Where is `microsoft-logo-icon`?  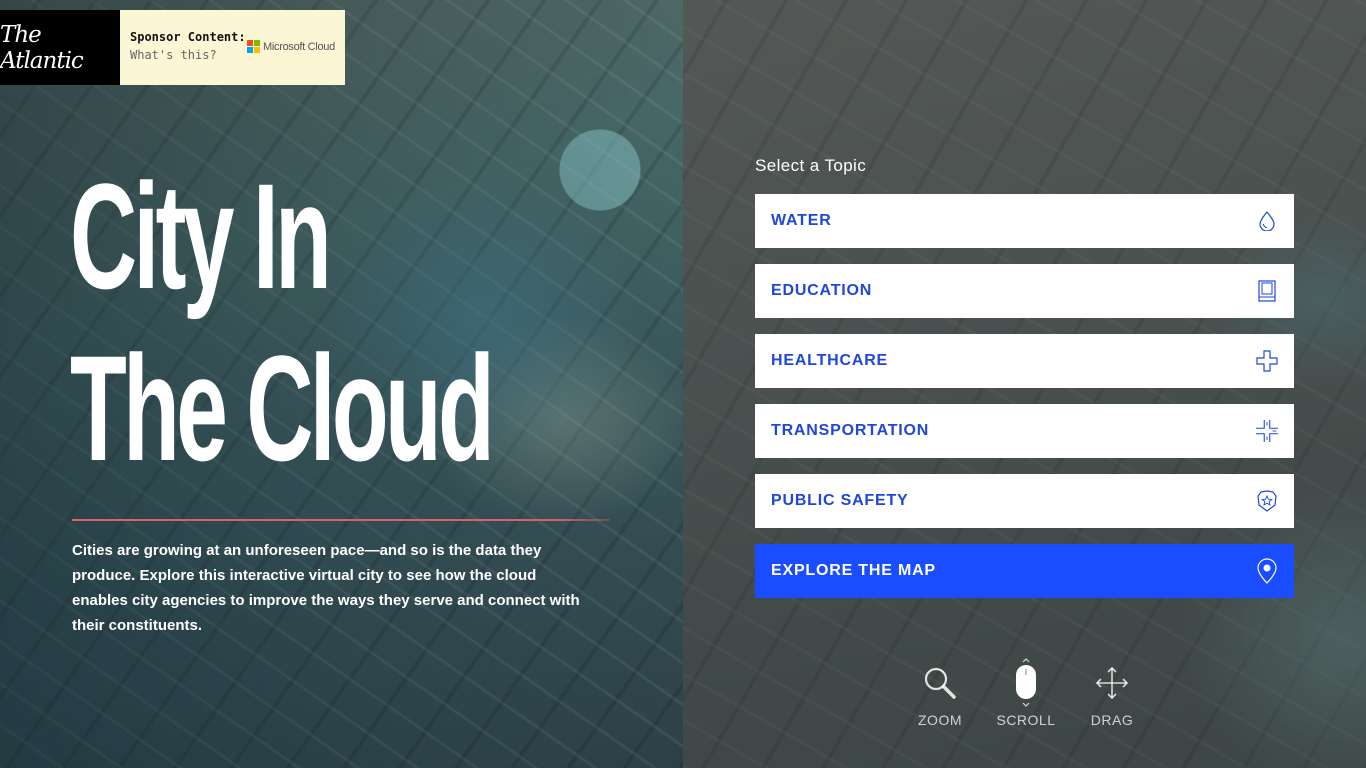 microsoft-logo-icon is located at coordinates (253, 46).